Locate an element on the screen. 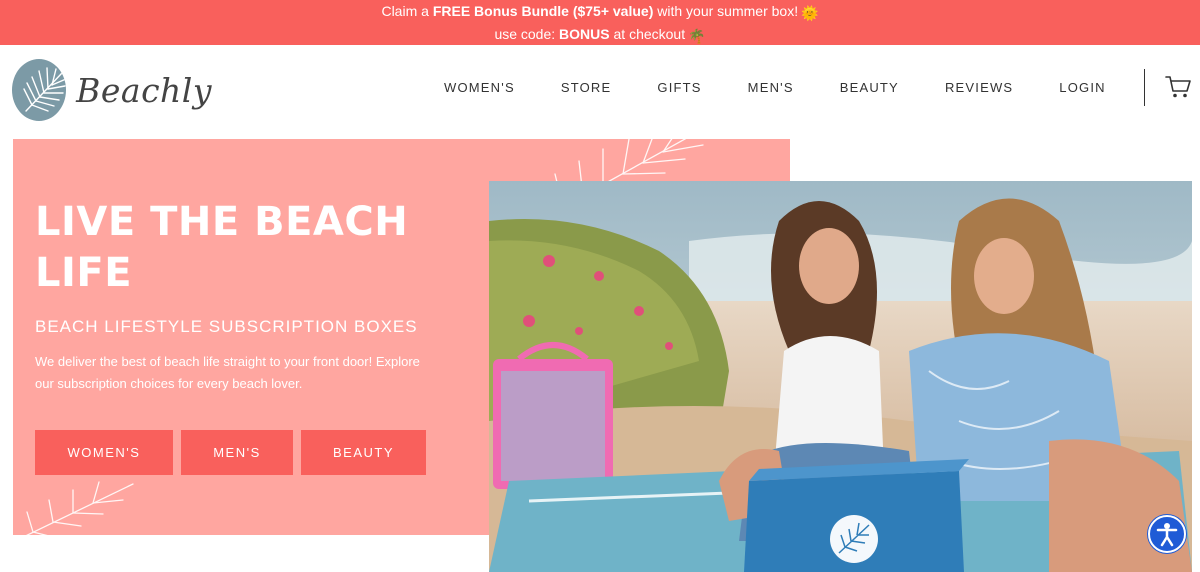  nav-store: STORE is located at coordinates (586, 88).